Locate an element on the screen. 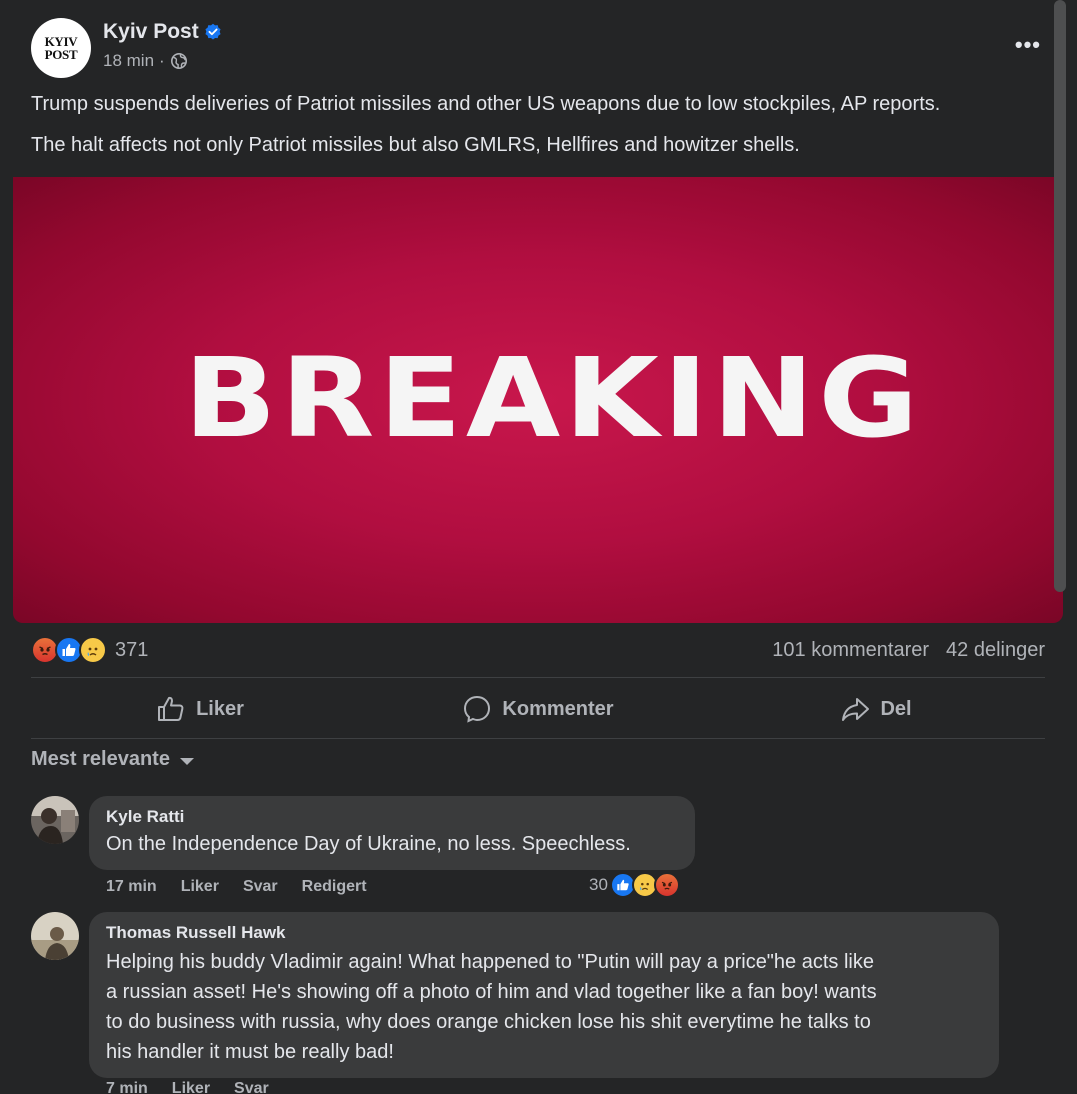 The height and width of the screenshot is (1094, 1077). comment-text-line: his handler it must be really bad! is located at coordinates (250, 1052).